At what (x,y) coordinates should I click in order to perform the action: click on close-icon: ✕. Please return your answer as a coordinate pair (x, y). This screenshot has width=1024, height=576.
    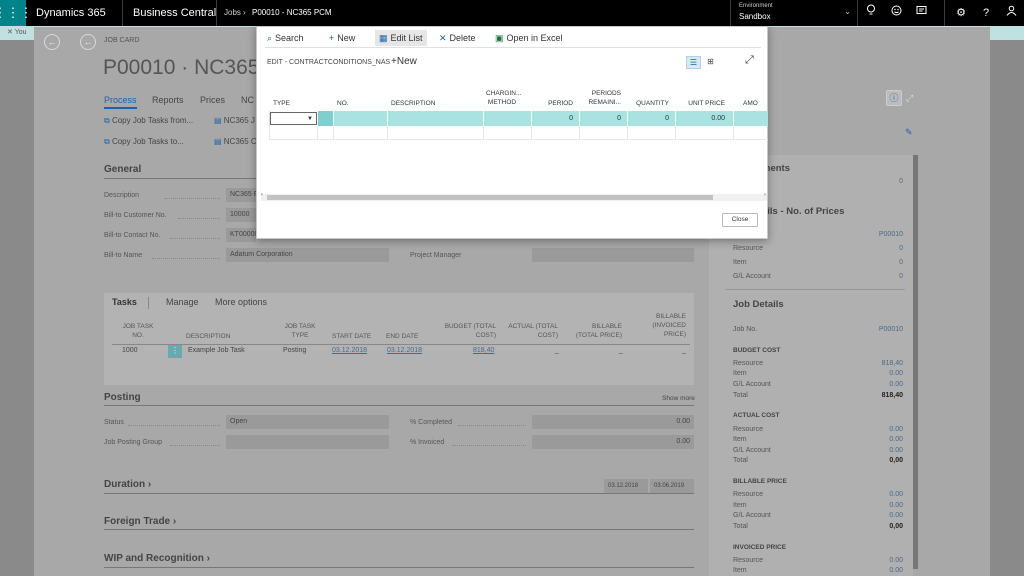
    Looking at the image, I should click on (11, 32).